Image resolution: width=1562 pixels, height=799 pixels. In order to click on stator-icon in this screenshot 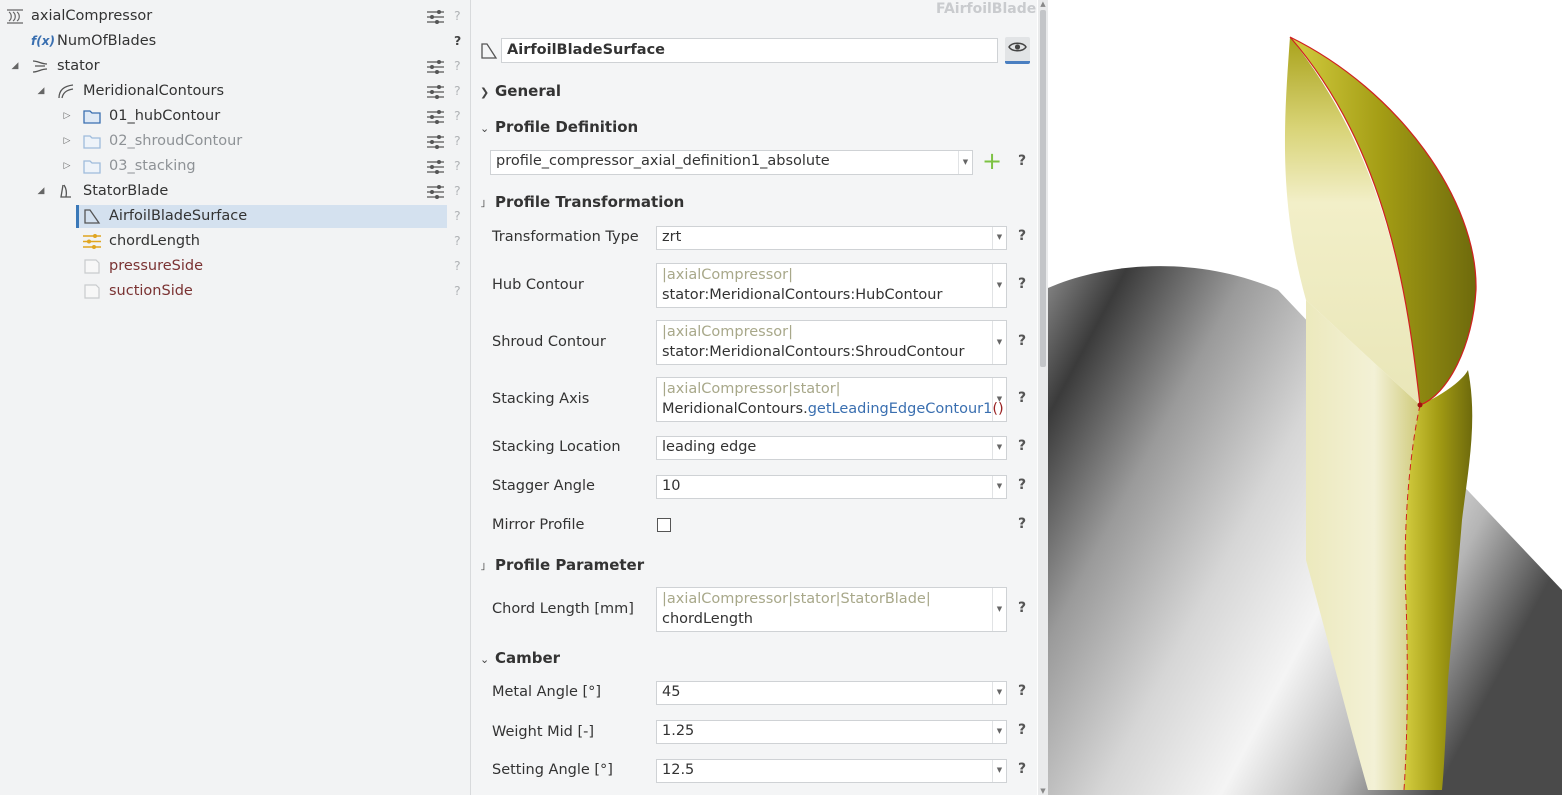, I will do `click(40, 66)`.